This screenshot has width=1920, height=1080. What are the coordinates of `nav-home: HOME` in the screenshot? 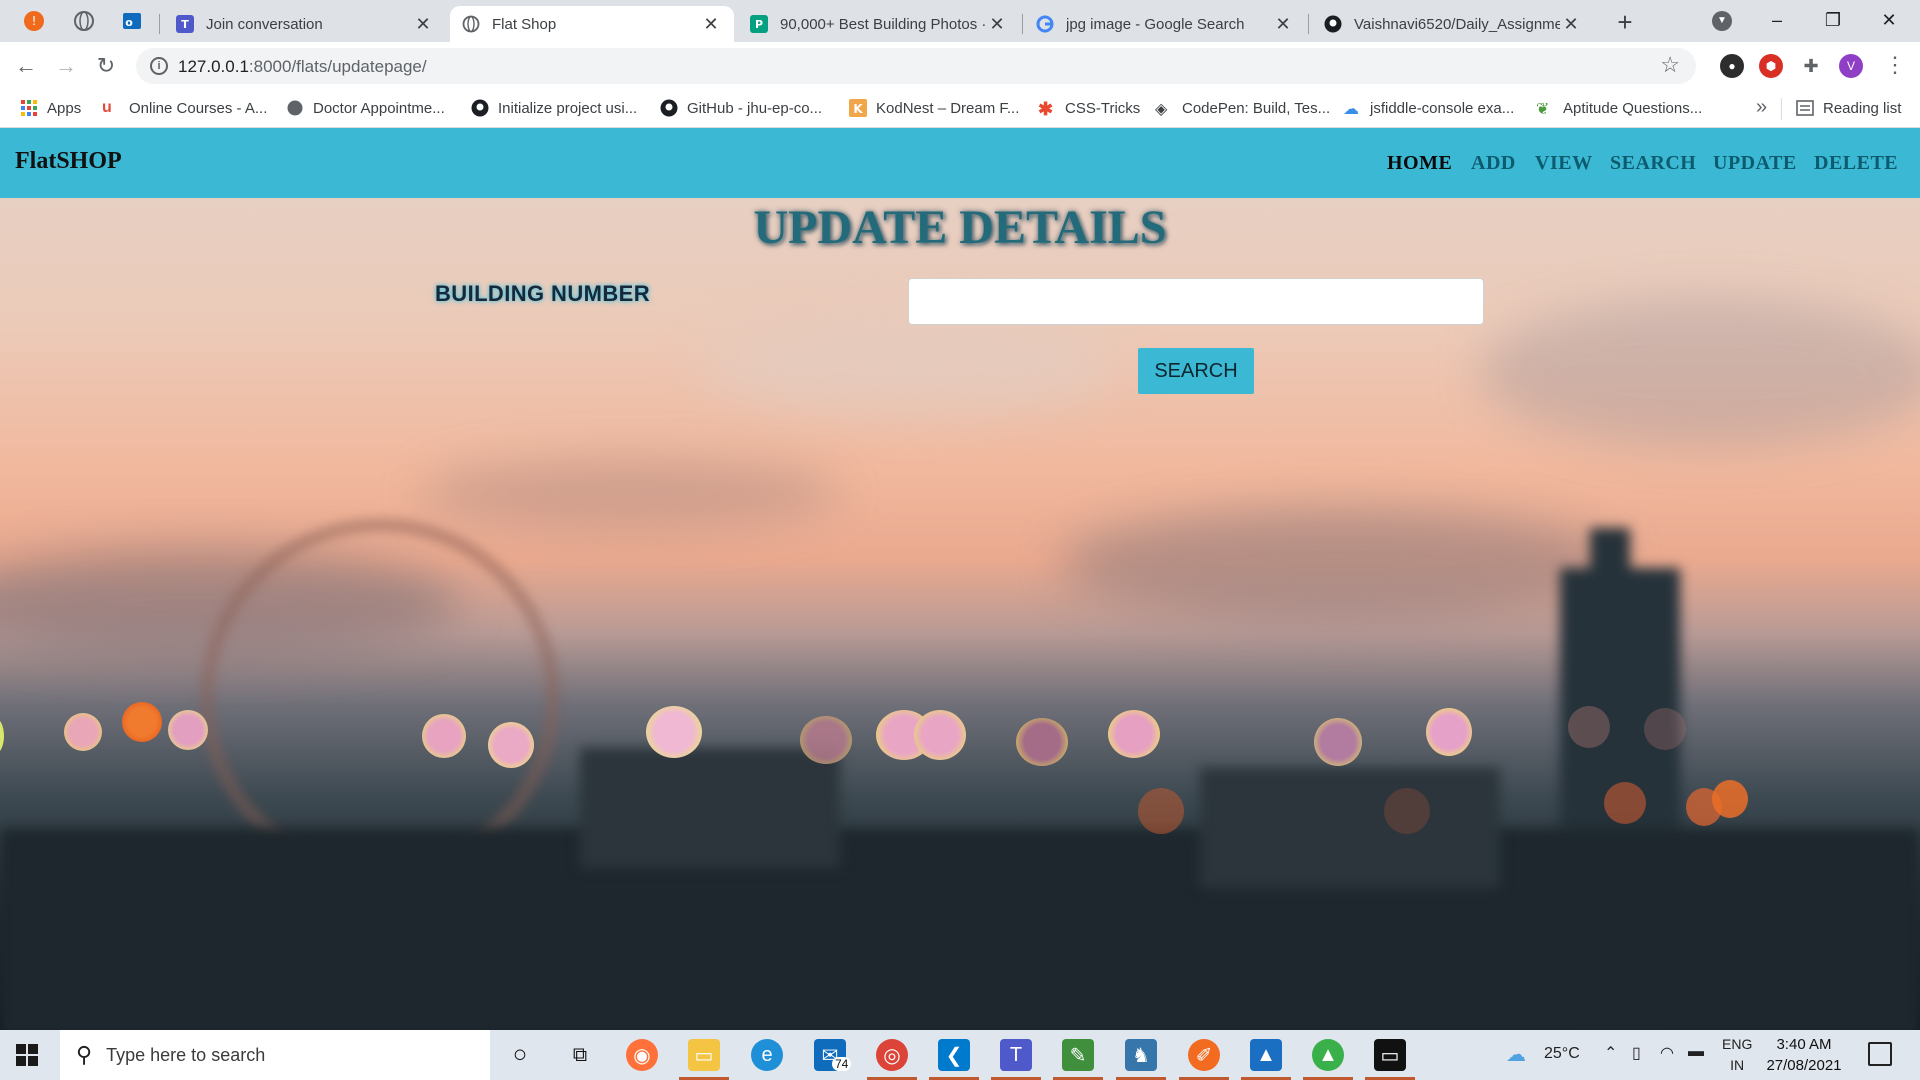 It's located at (1419, 163).